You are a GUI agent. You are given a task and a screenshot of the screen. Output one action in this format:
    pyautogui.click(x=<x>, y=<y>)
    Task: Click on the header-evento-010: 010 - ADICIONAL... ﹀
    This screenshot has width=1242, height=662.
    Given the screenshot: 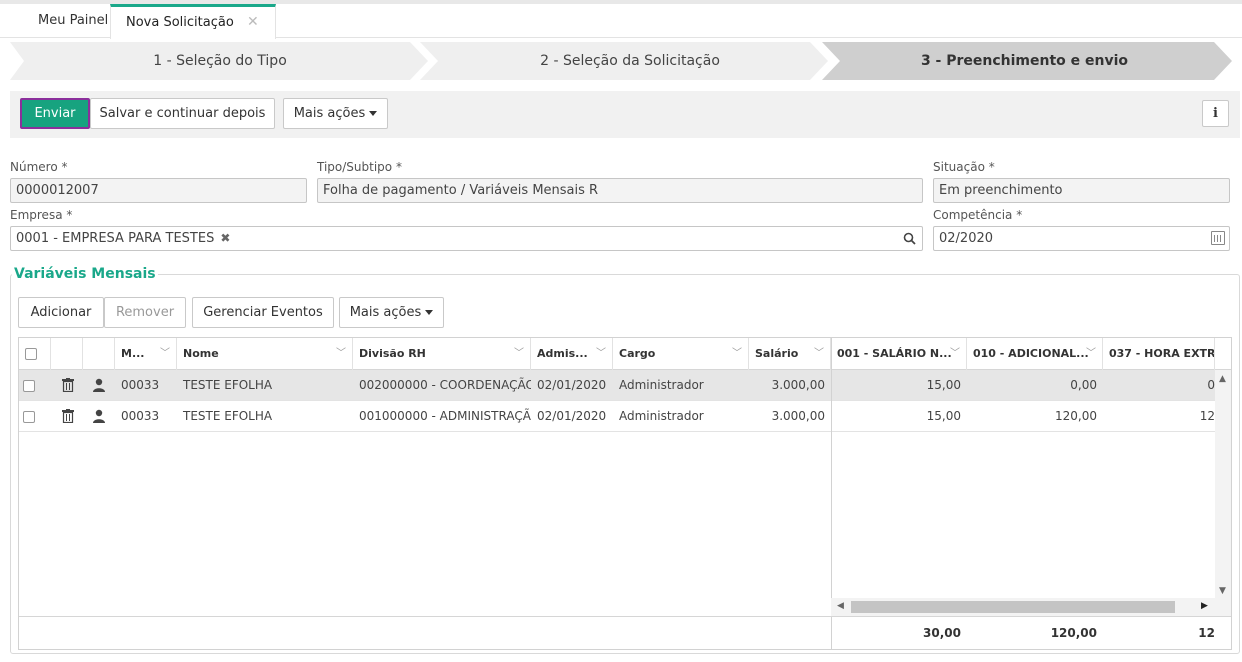 What is the action you would take?
    pyautogui.click(x=1035, y=354)
    